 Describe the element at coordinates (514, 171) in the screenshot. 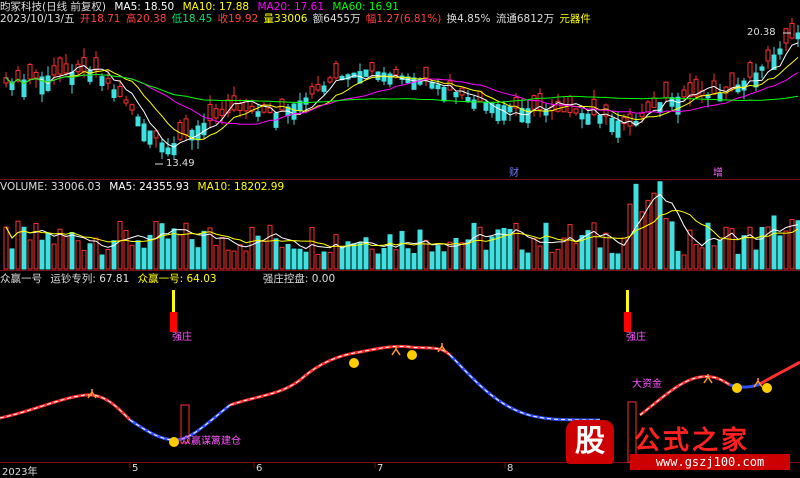

I see `cai-marker: 财` at that location.